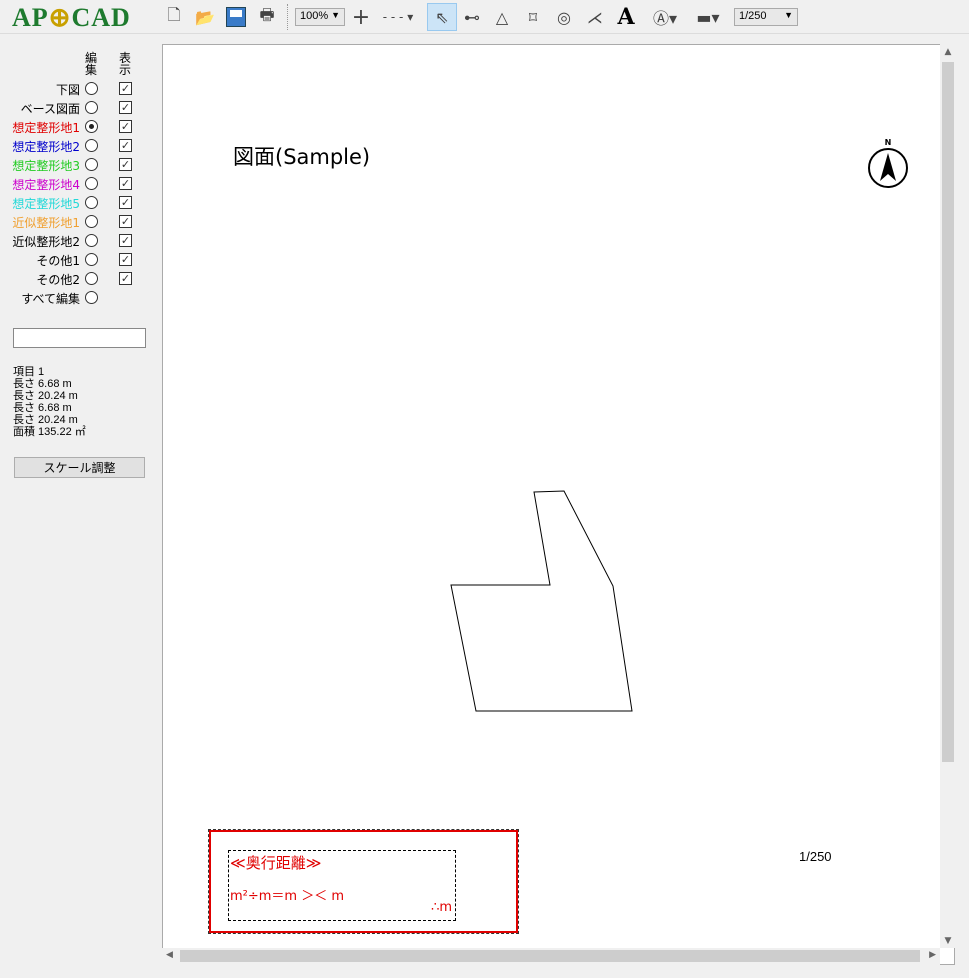 This screenshot has width=969, height=978. What do you see at coordinates (29, 372) in the screenshot?
I see `info-item: 項目 1` at bounding box center [29, 372].